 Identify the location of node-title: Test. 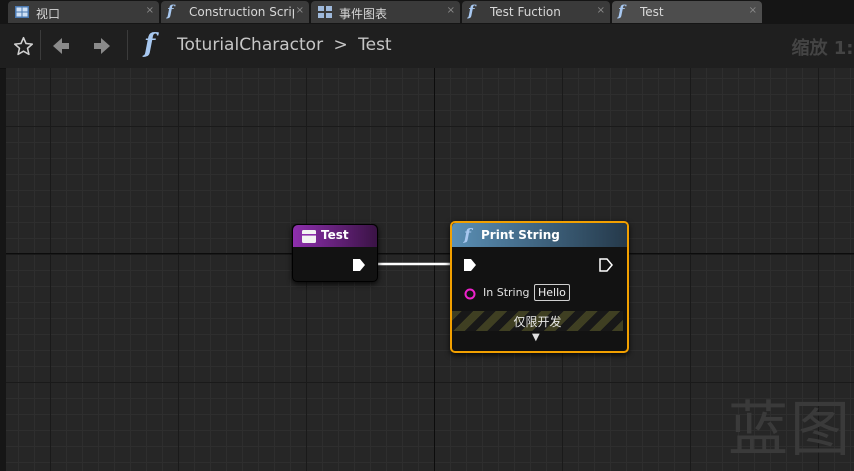
(335, 235).